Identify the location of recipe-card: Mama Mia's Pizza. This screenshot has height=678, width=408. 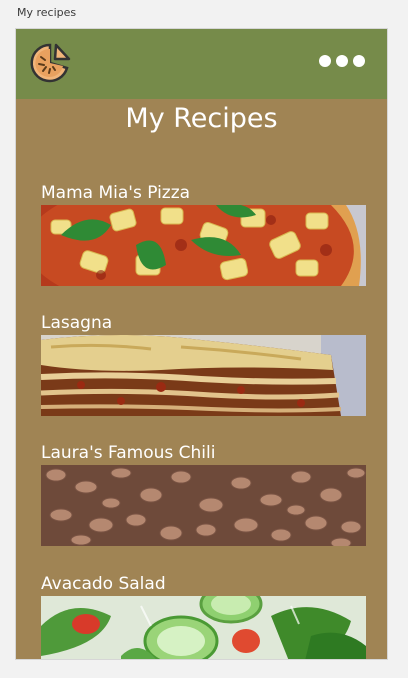
(203, 233).